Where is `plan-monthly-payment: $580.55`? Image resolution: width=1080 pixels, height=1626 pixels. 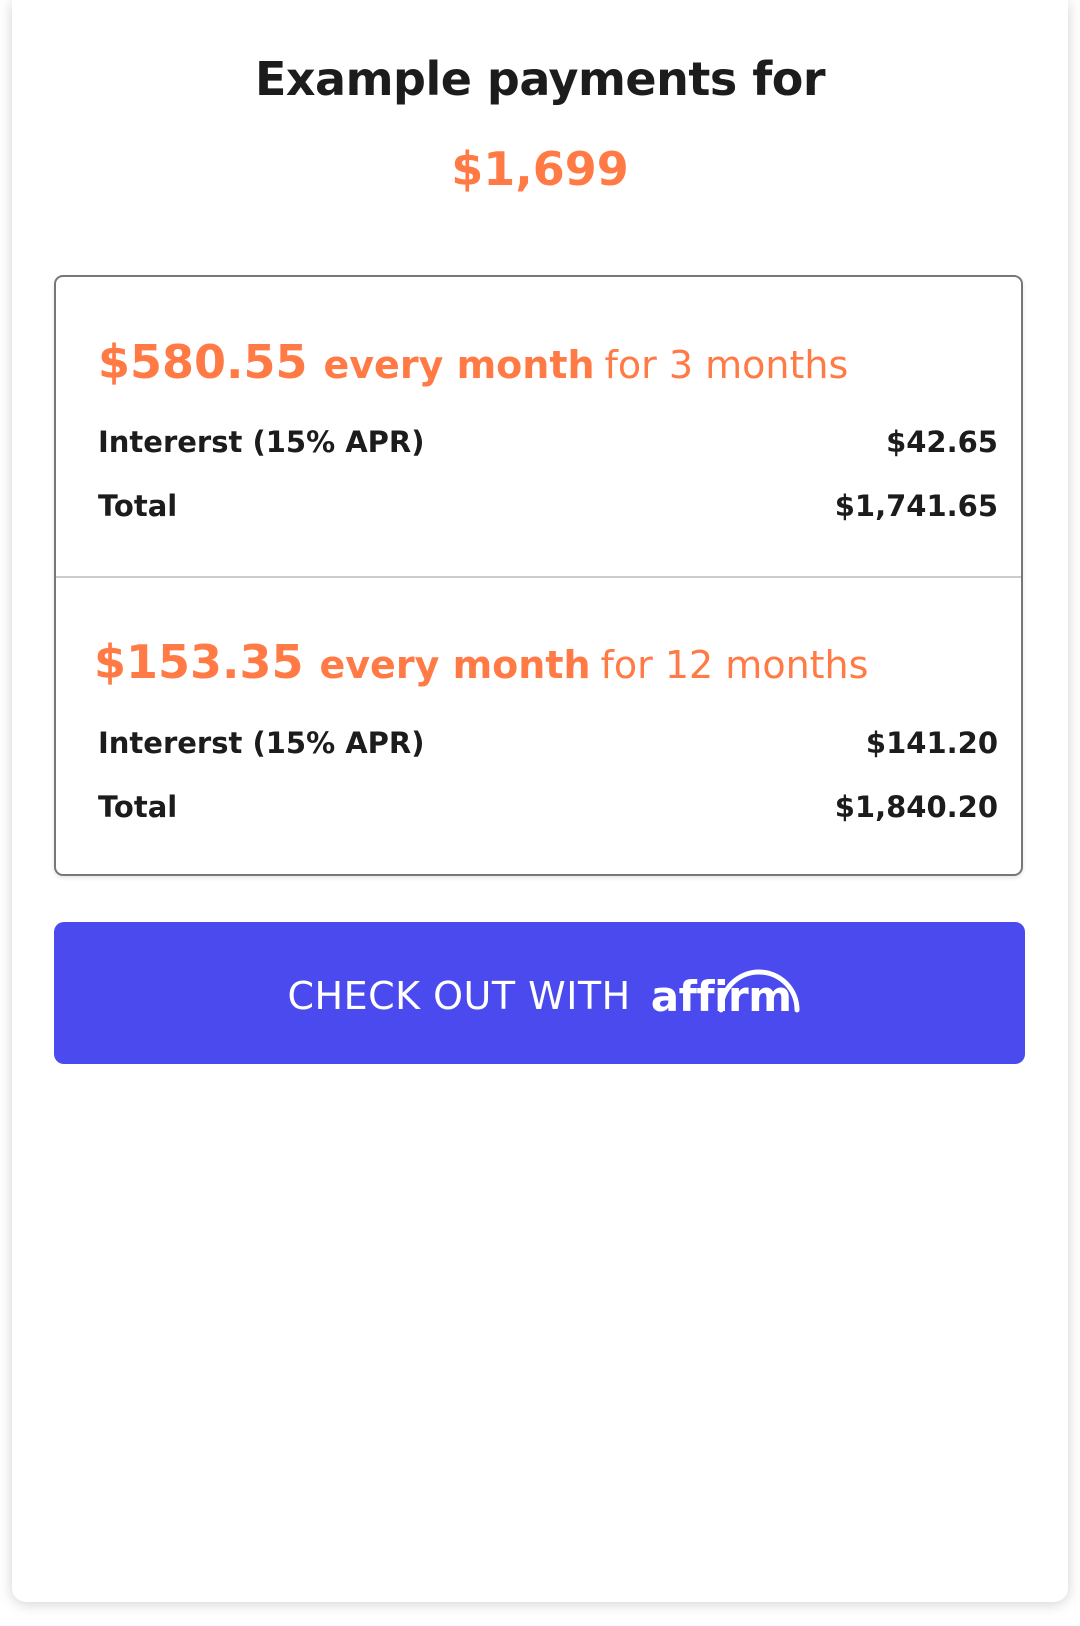 plan-monthly-payment: $580.55 is located at coordinates (203, 362).